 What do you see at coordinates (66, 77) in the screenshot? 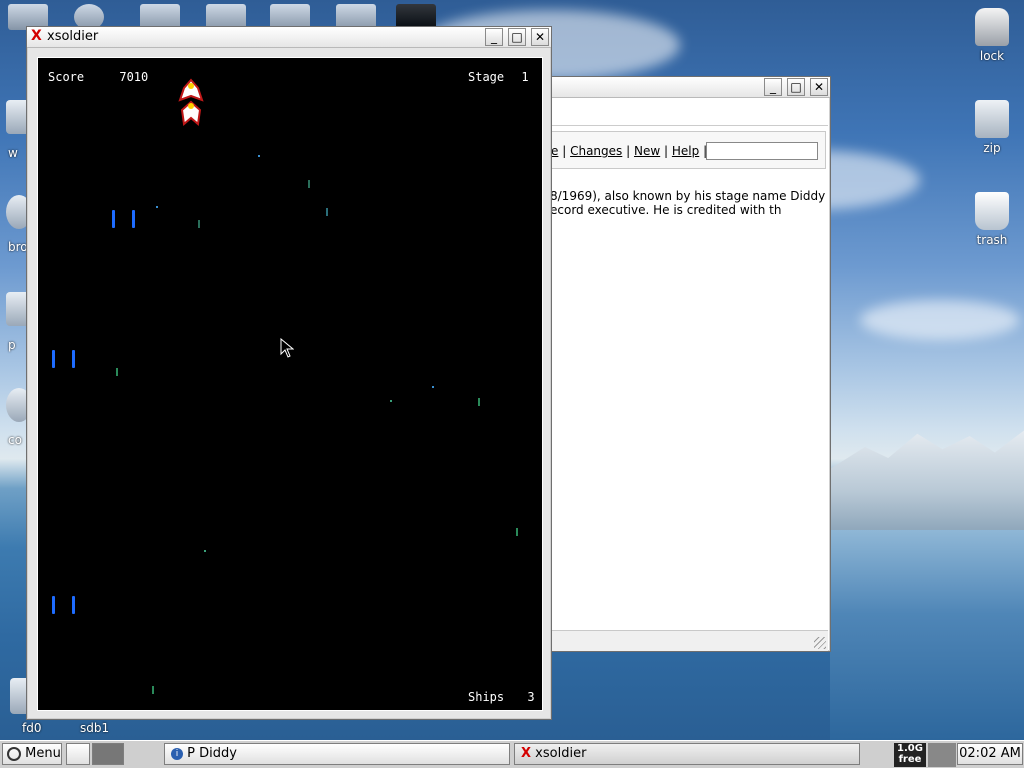
I see `score-label: Score` at bounding box center [66, 77].